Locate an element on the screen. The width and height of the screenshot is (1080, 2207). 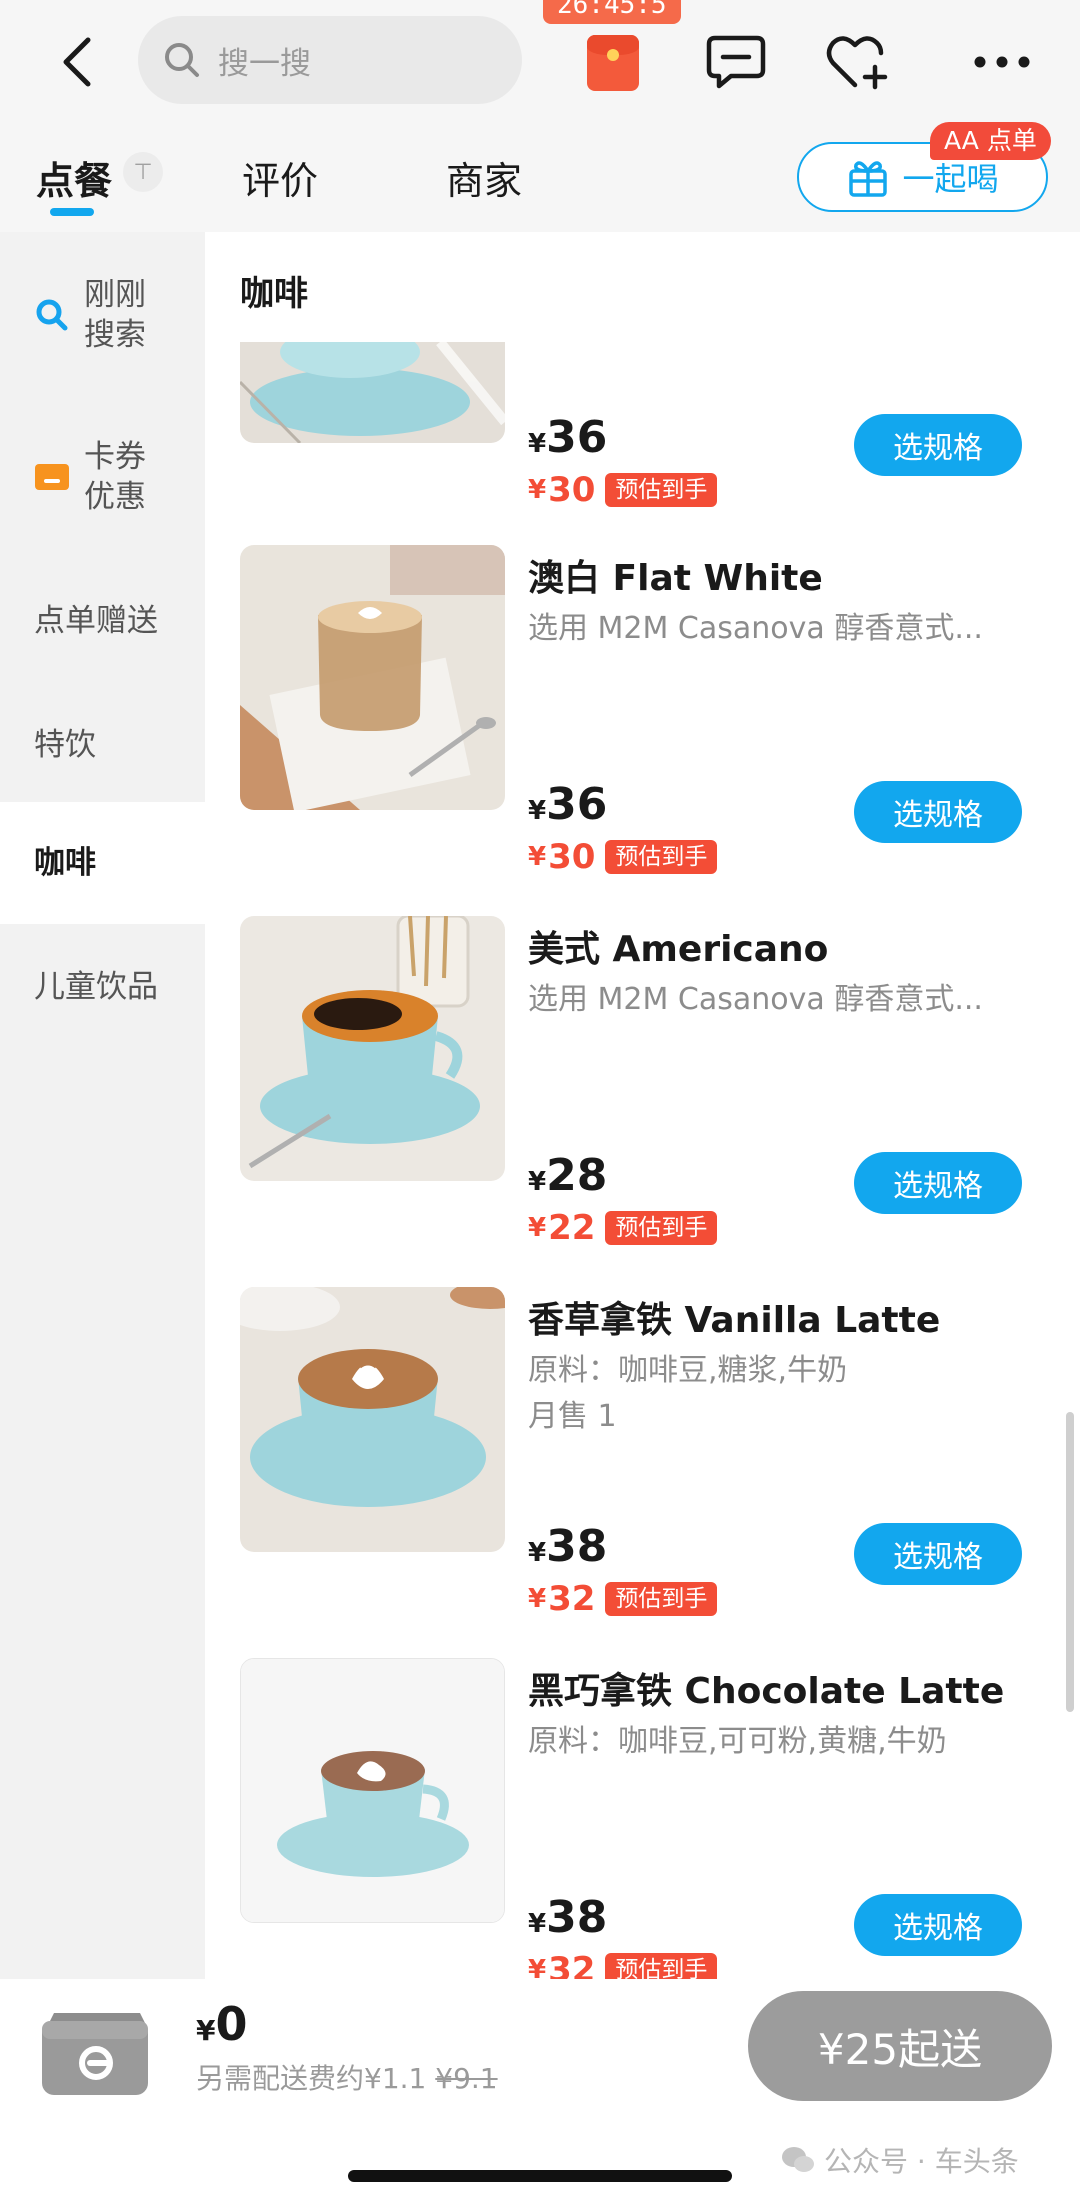
aa-order-badge: AA 点单 is located at coordinates (990, 141).